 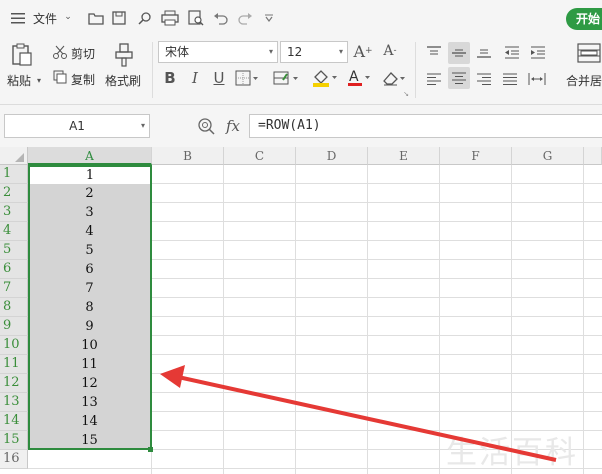 What do you see at coordinates (358, 413) in the screenshot?
I see `annotation-arrow` at bounding box center [358, 413].